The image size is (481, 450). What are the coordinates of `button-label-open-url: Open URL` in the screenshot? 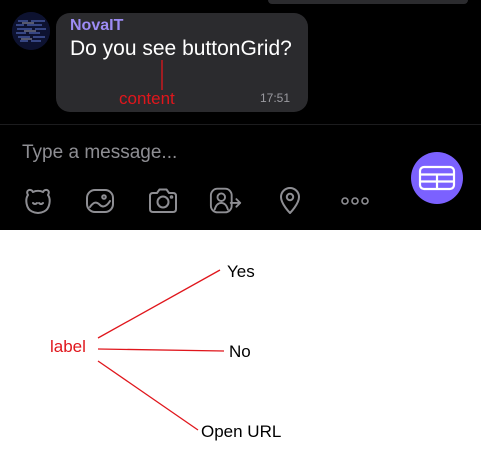 It's located at (241, 431).